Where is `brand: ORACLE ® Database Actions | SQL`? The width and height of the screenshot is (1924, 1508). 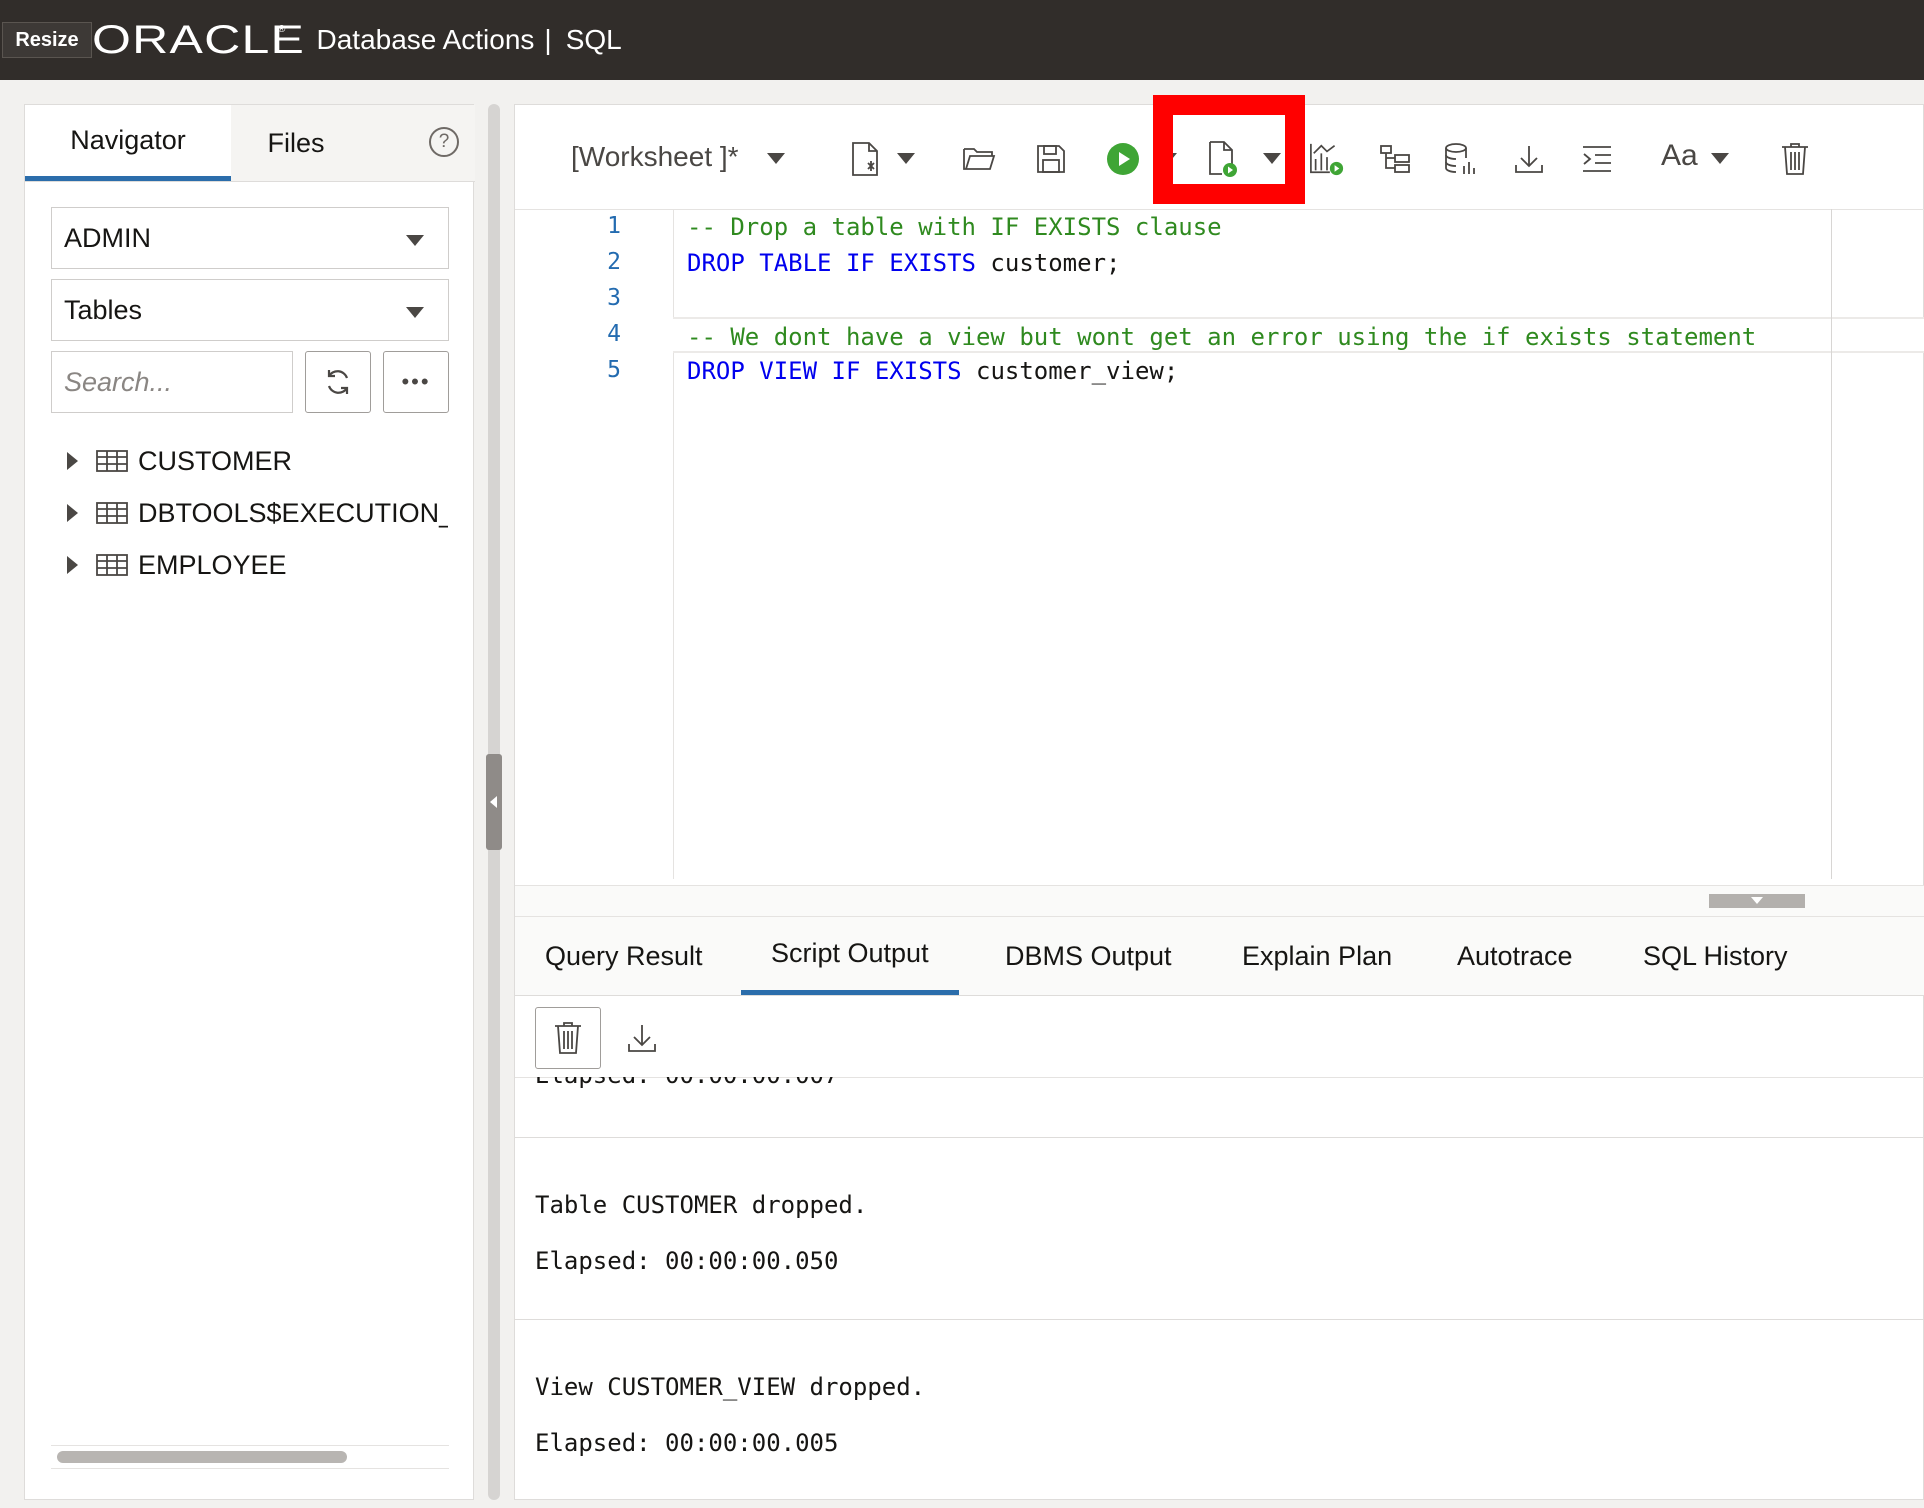 brand: ORACLE ® Database Actions | SQL is located at coordinates (357, 40).